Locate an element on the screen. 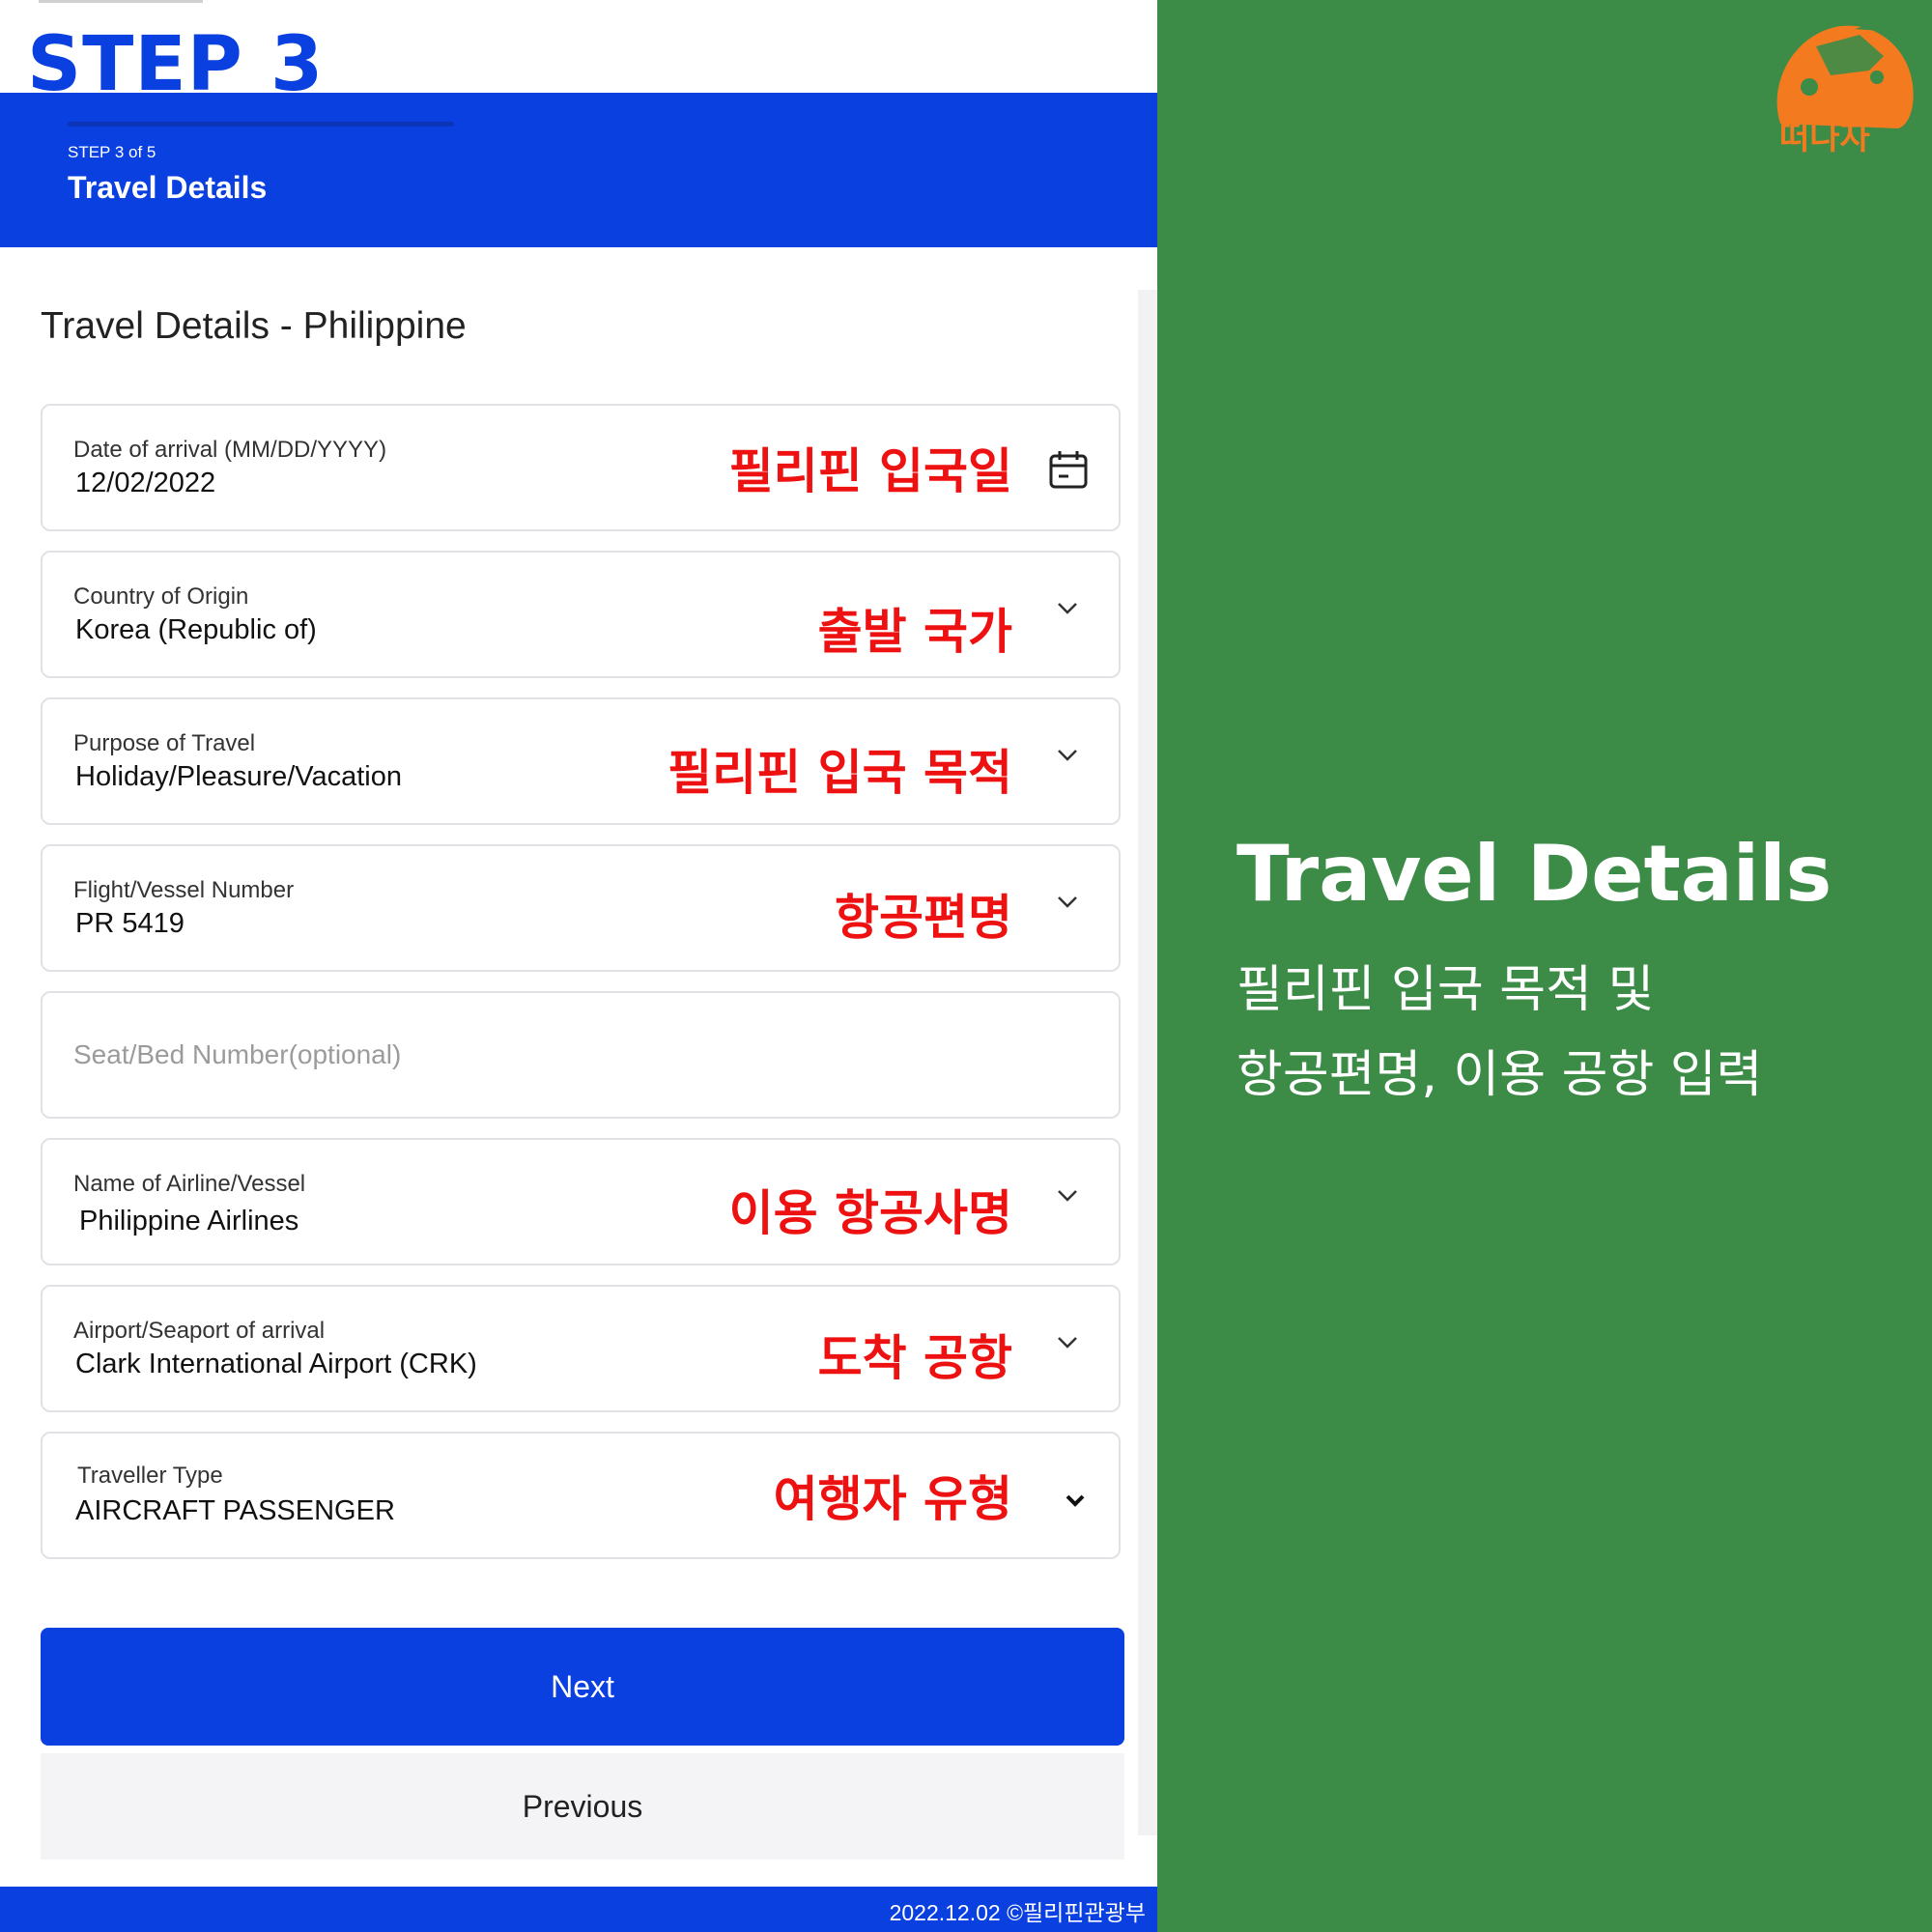 The height and width of the screenshot is (1932, 1932). form-header: STEP 3 of 5 Travel Details is located at coordinates (578, 170).